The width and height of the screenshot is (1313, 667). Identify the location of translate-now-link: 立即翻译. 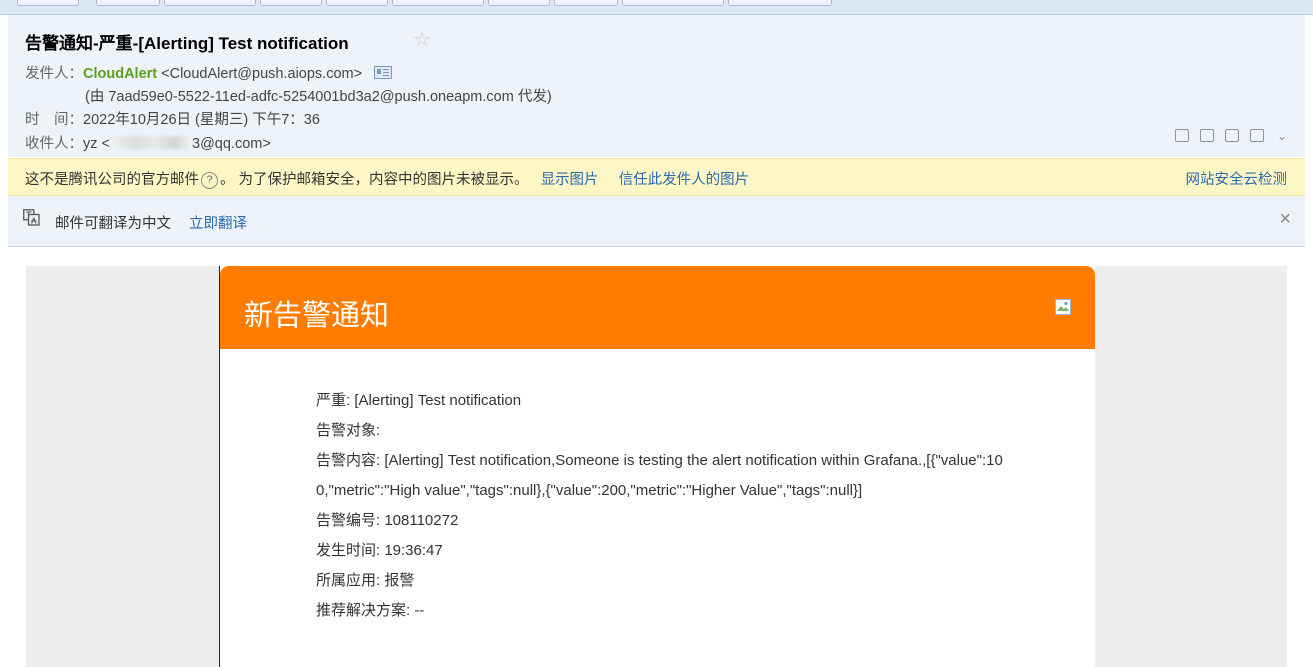
(218, 222).